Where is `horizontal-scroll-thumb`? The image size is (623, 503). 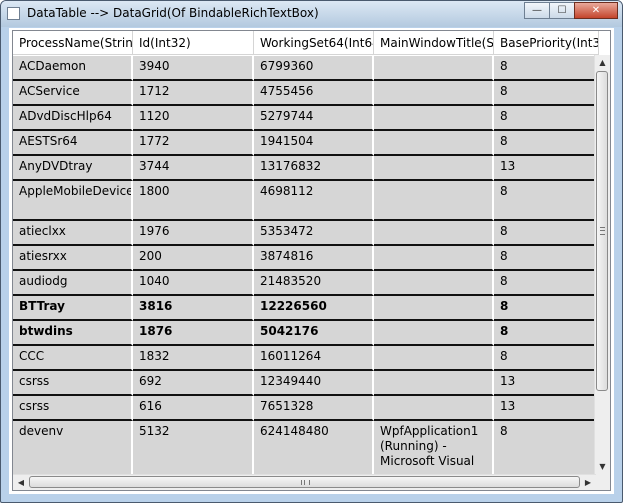 horizontal-scroll-thumb is located at coordinates (304, 482).